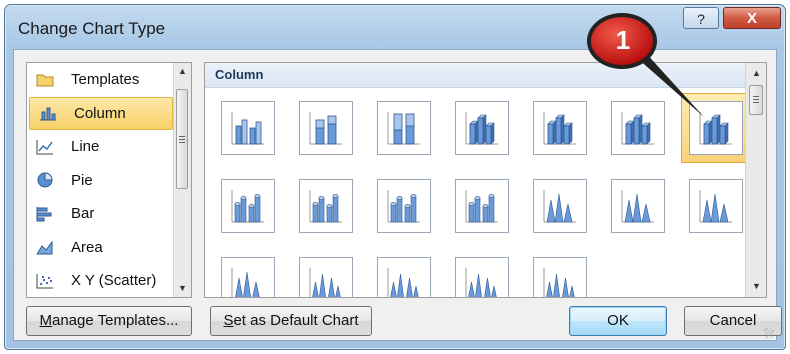 The image size is (790, 354). I want to click on category-item-pie: Pie, so click(101, 181).